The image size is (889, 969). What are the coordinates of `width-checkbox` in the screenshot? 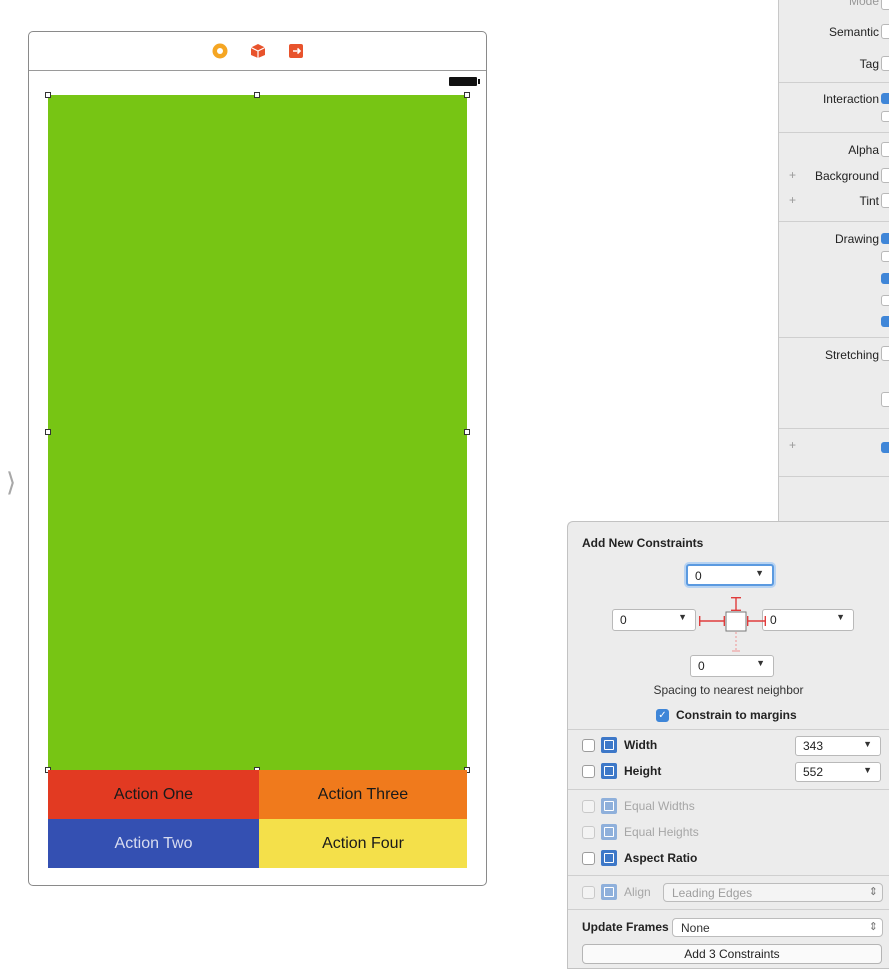 It's located at (588, 745).